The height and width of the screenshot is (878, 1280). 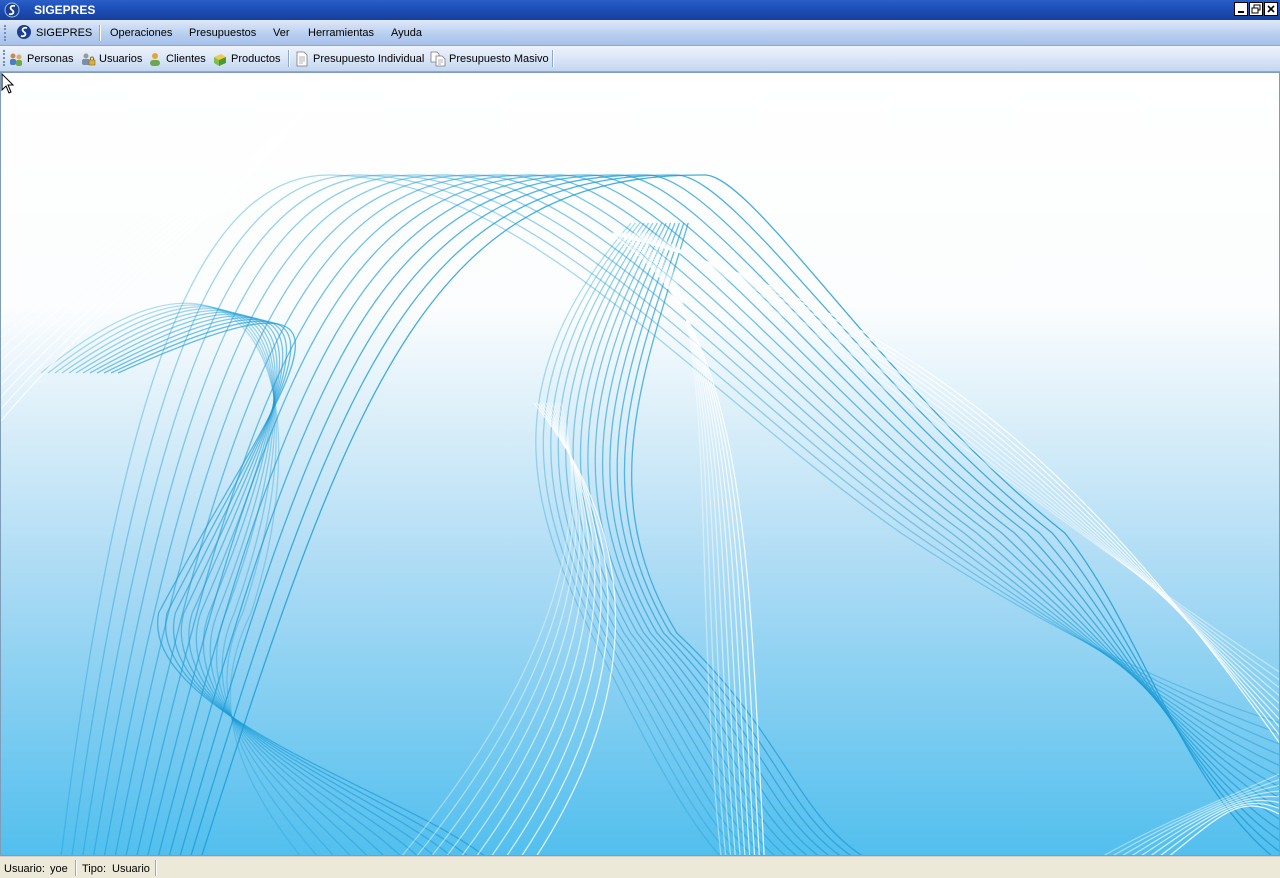 What do you see at coordinates (186, 59) in the screenshot?
I see `clientes-label: Clientes` at bounding box center [186, 59].